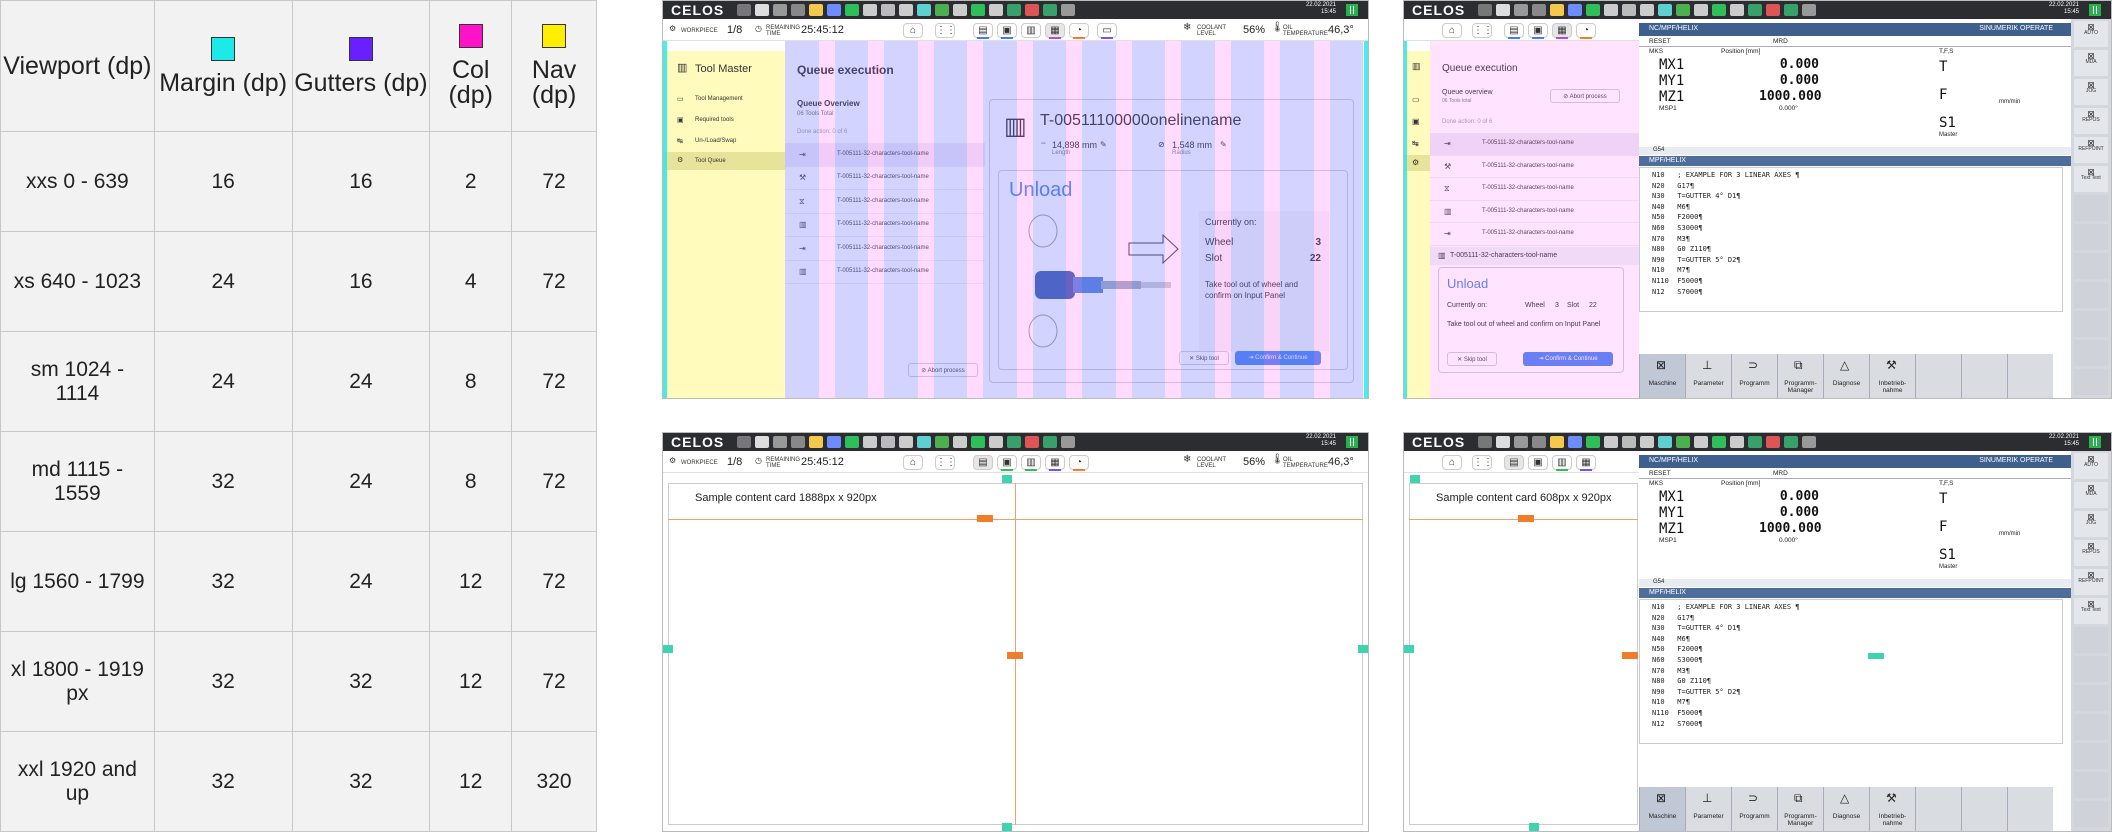 Image resolution: width=2112 pixels, height=832 pixels. Describe the element at coordinates (1007, 463) in the screenshot. I see `app-button: ▣` at that location.